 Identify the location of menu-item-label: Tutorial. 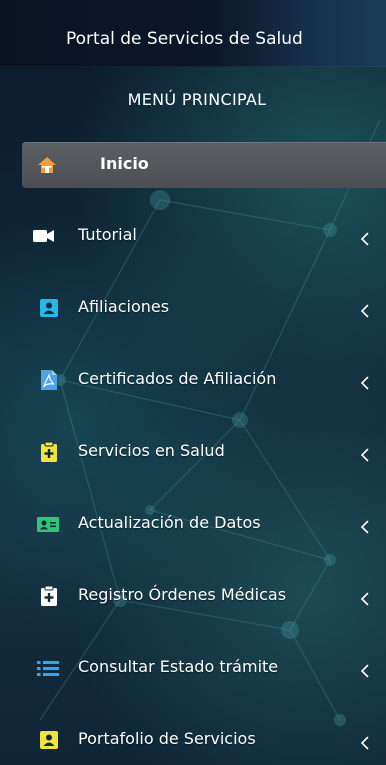
(107, 234).